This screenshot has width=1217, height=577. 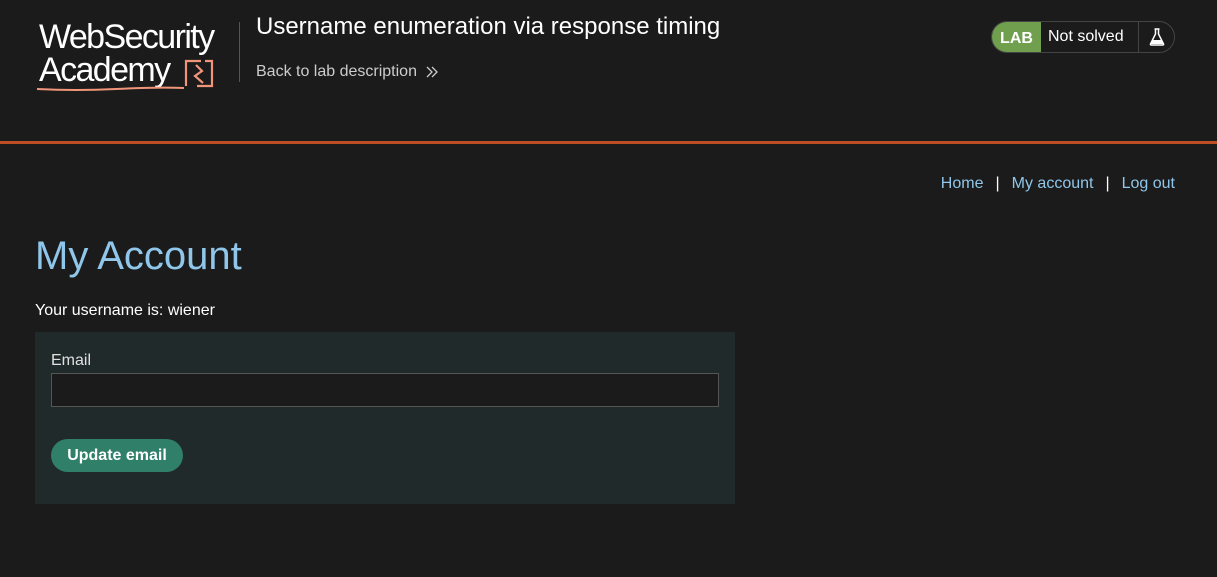 I want to click on logo-text-line1: WebSecurity, so click(x=127, y=37).